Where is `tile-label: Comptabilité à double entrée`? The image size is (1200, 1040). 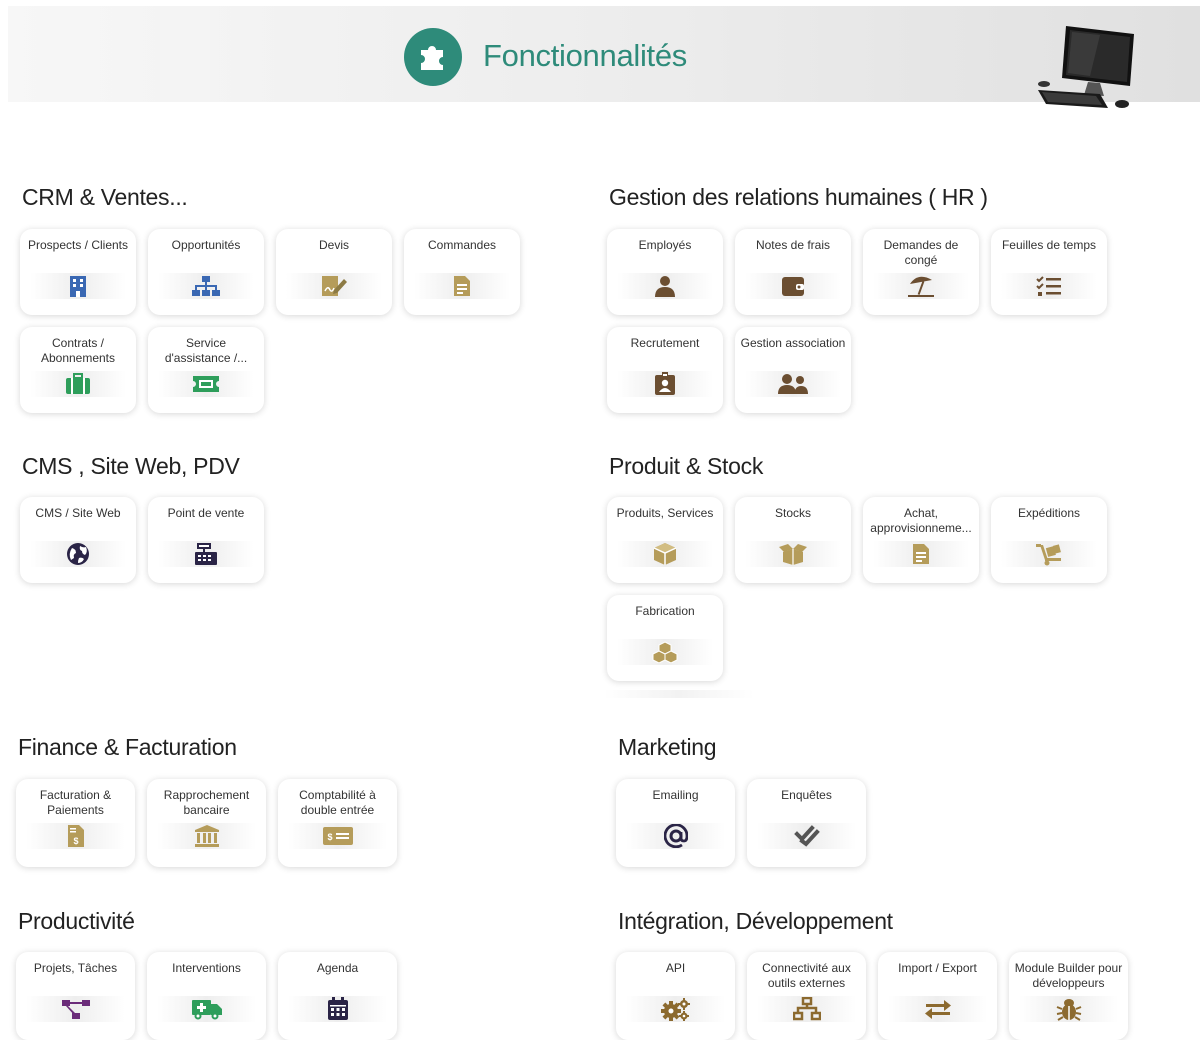 tile-label: Comptabilité à double entrée is located at coordinates (337, 802).